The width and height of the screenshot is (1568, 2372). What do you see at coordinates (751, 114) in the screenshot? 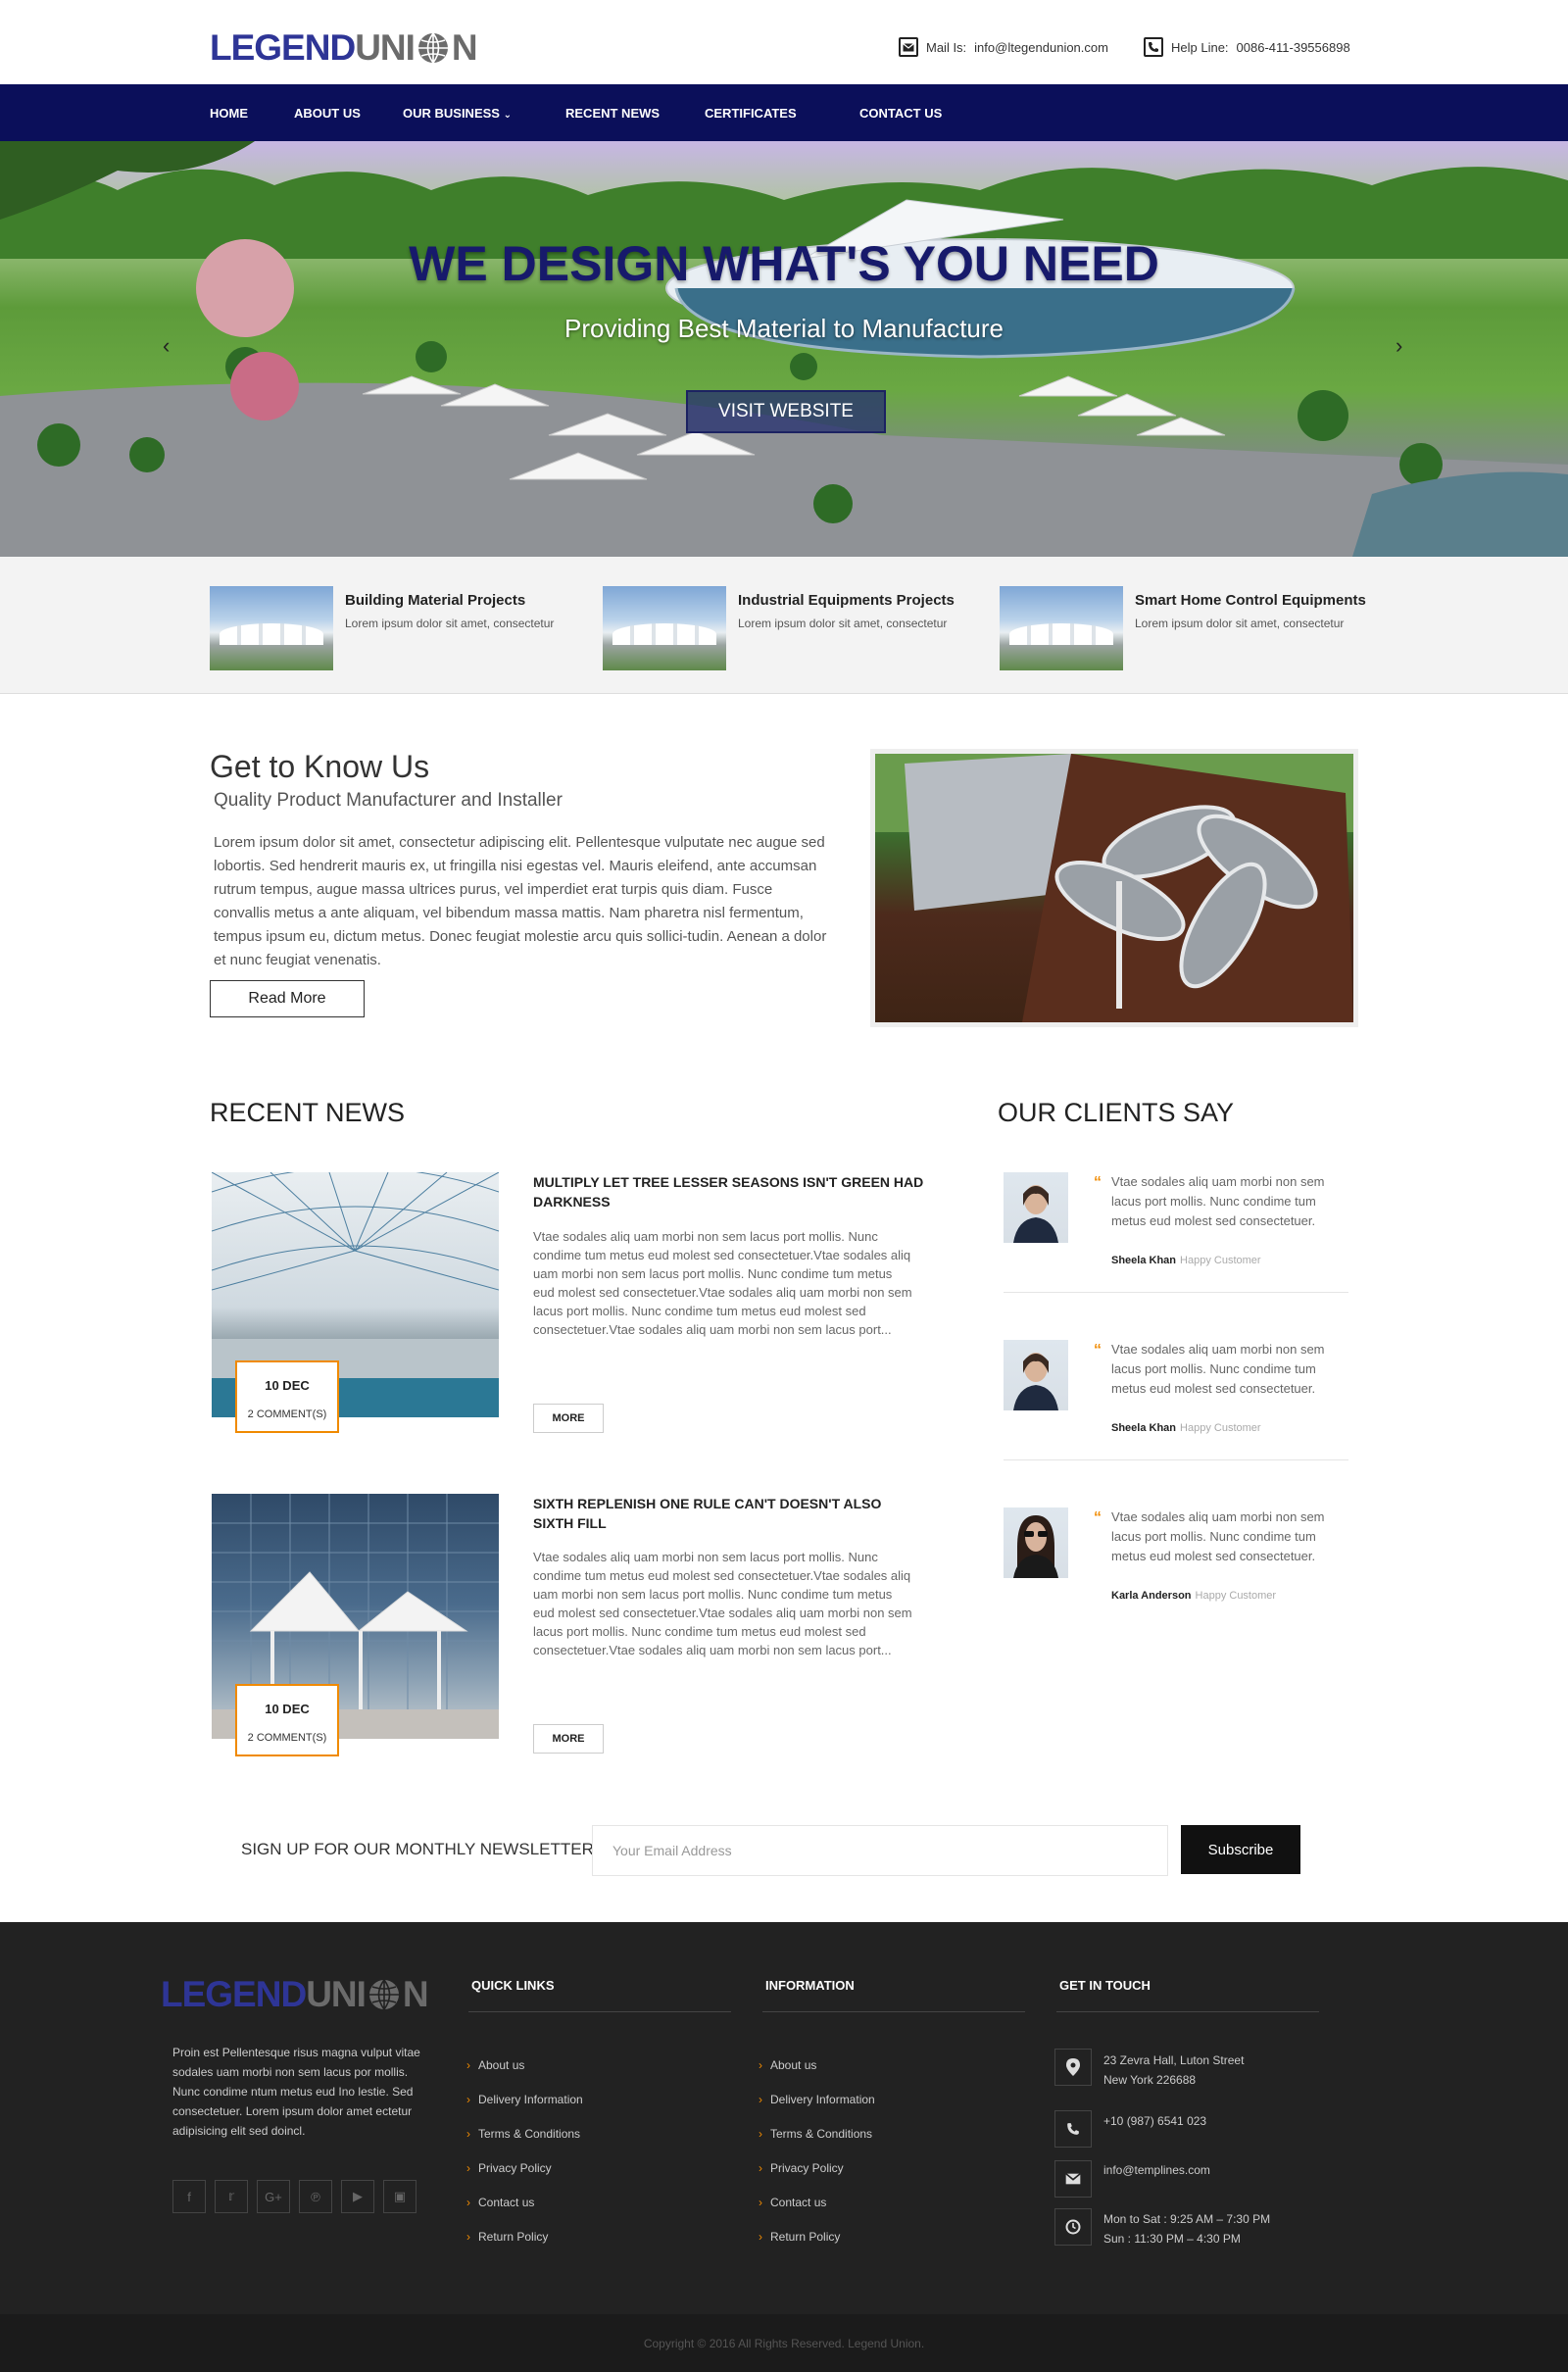
I see `nav-certificates: CERTIFICATES` at bounding box center [751, 114].